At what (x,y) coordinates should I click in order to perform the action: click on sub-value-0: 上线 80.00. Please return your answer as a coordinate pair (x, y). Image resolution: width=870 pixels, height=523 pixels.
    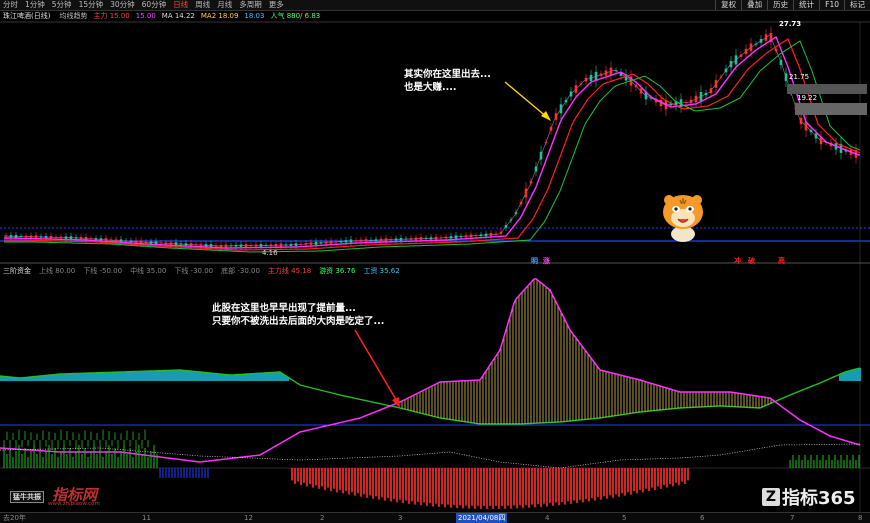
    Looking at the image, I should click on (57, 271).